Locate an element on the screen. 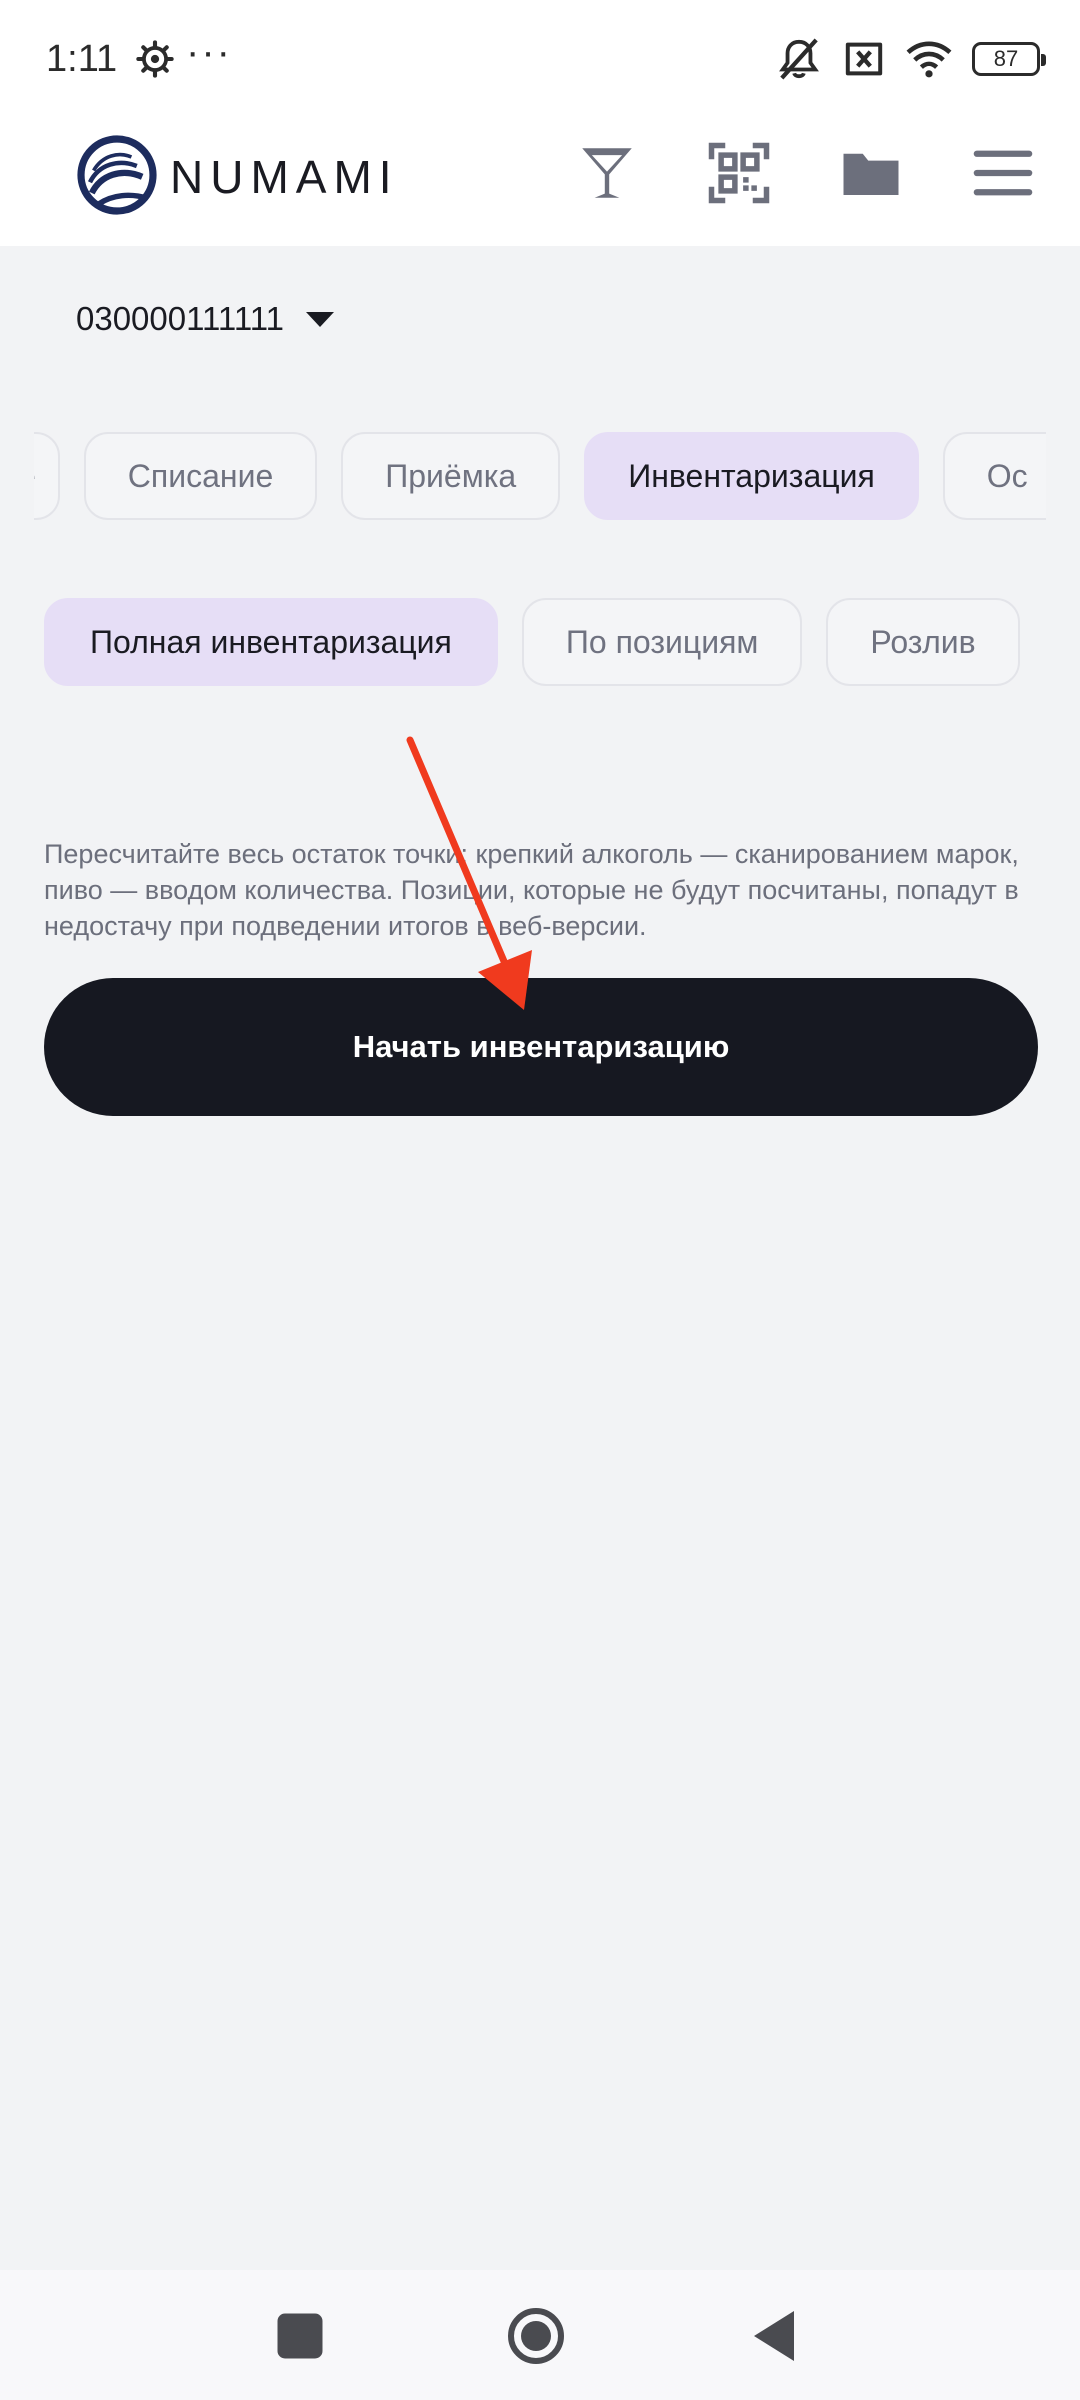  operation-tabs: е Списание Приёмка Инвентаризация Ос is located at coordinates (540, 478).